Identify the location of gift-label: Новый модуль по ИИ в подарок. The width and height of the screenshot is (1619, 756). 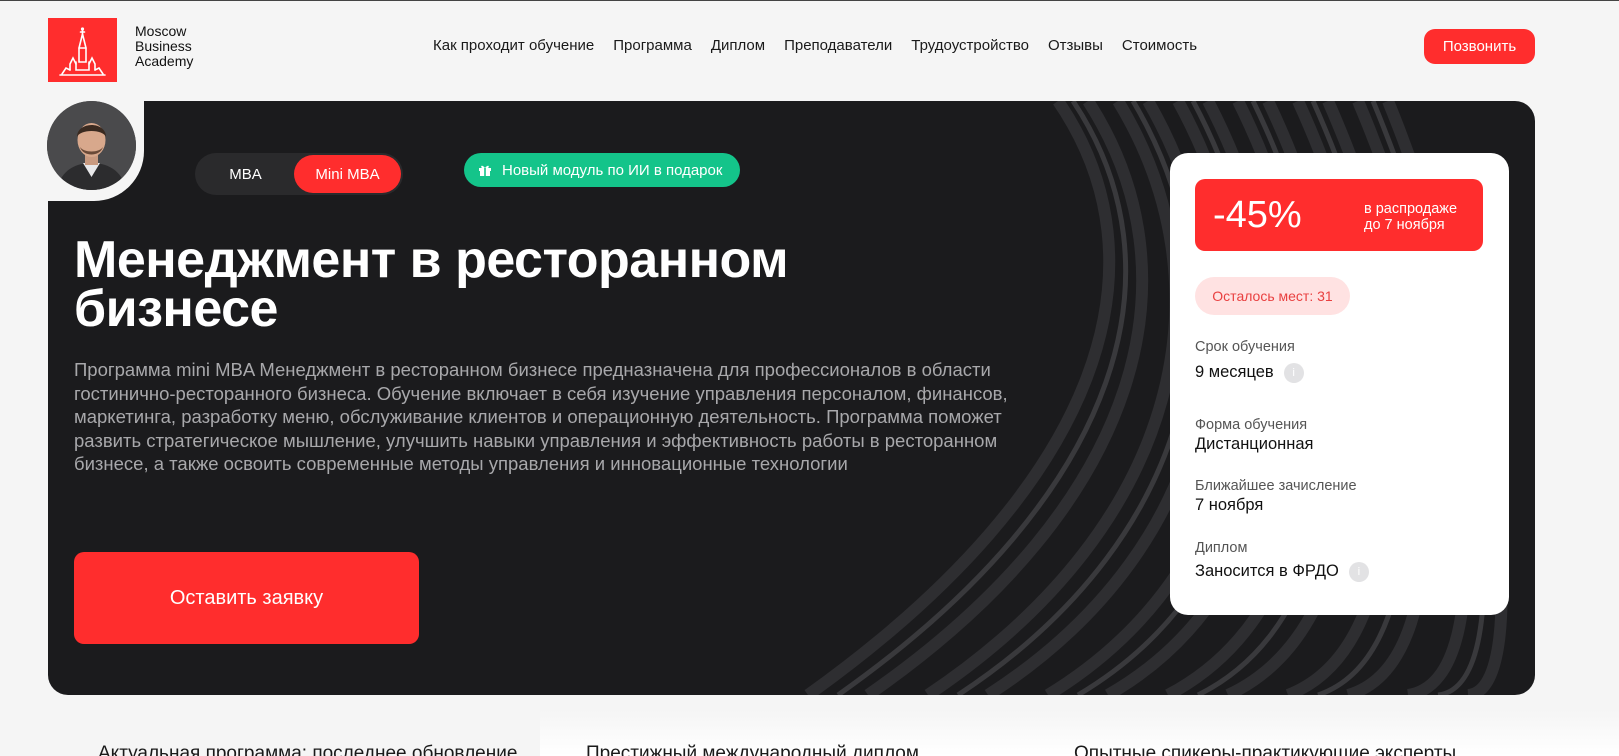
(612, 170).